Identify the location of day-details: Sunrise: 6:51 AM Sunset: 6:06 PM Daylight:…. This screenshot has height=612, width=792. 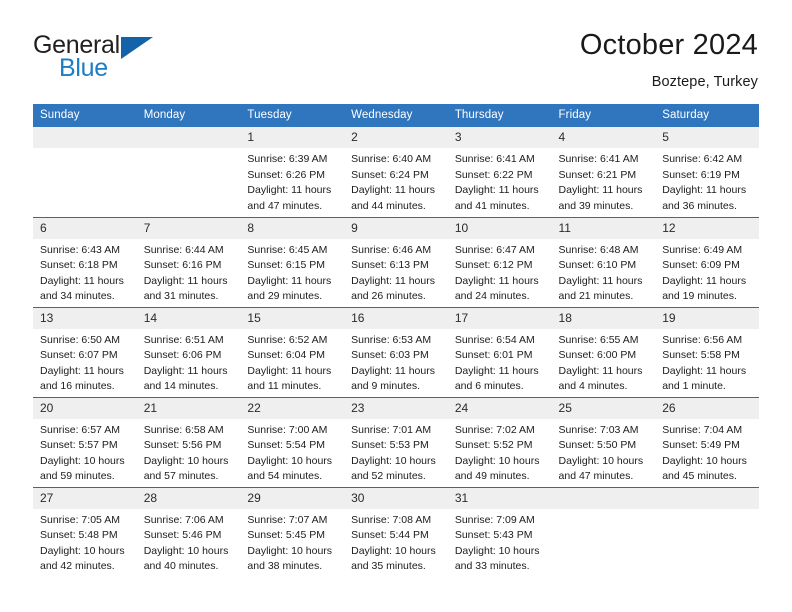
(189, 362).